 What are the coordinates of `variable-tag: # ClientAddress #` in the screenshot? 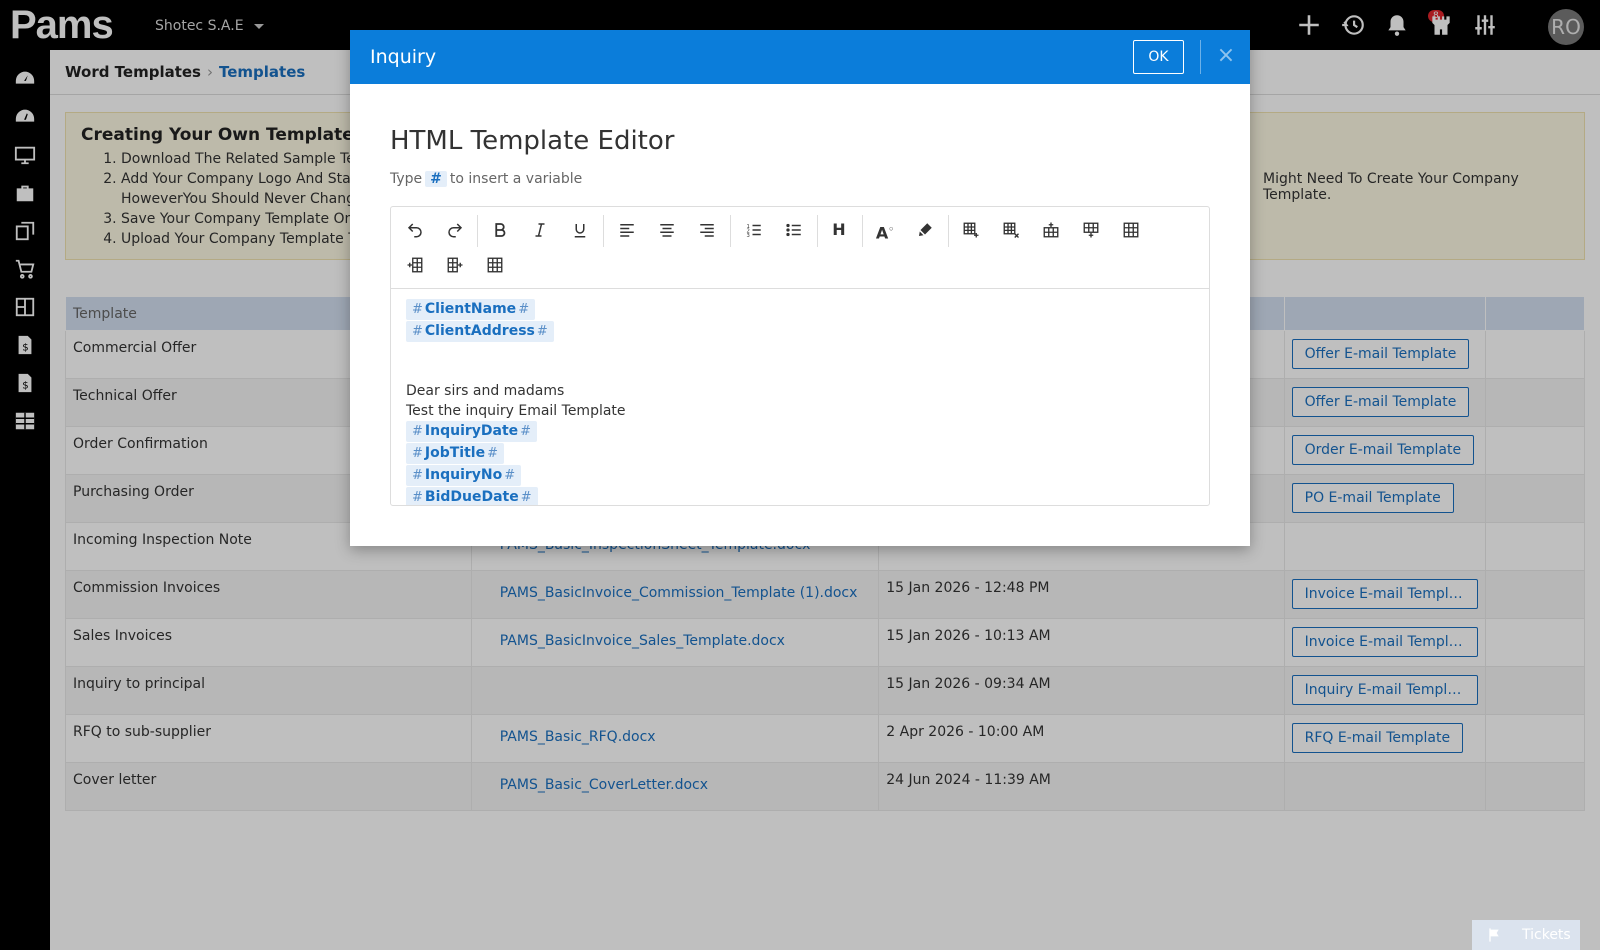 It's located at (480, 331).